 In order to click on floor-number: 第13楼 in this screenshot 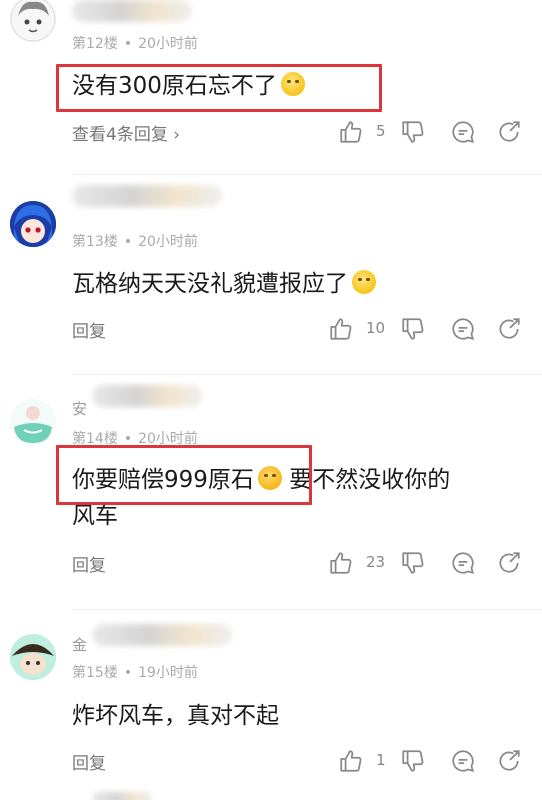, I will do `click(95, 242)`.